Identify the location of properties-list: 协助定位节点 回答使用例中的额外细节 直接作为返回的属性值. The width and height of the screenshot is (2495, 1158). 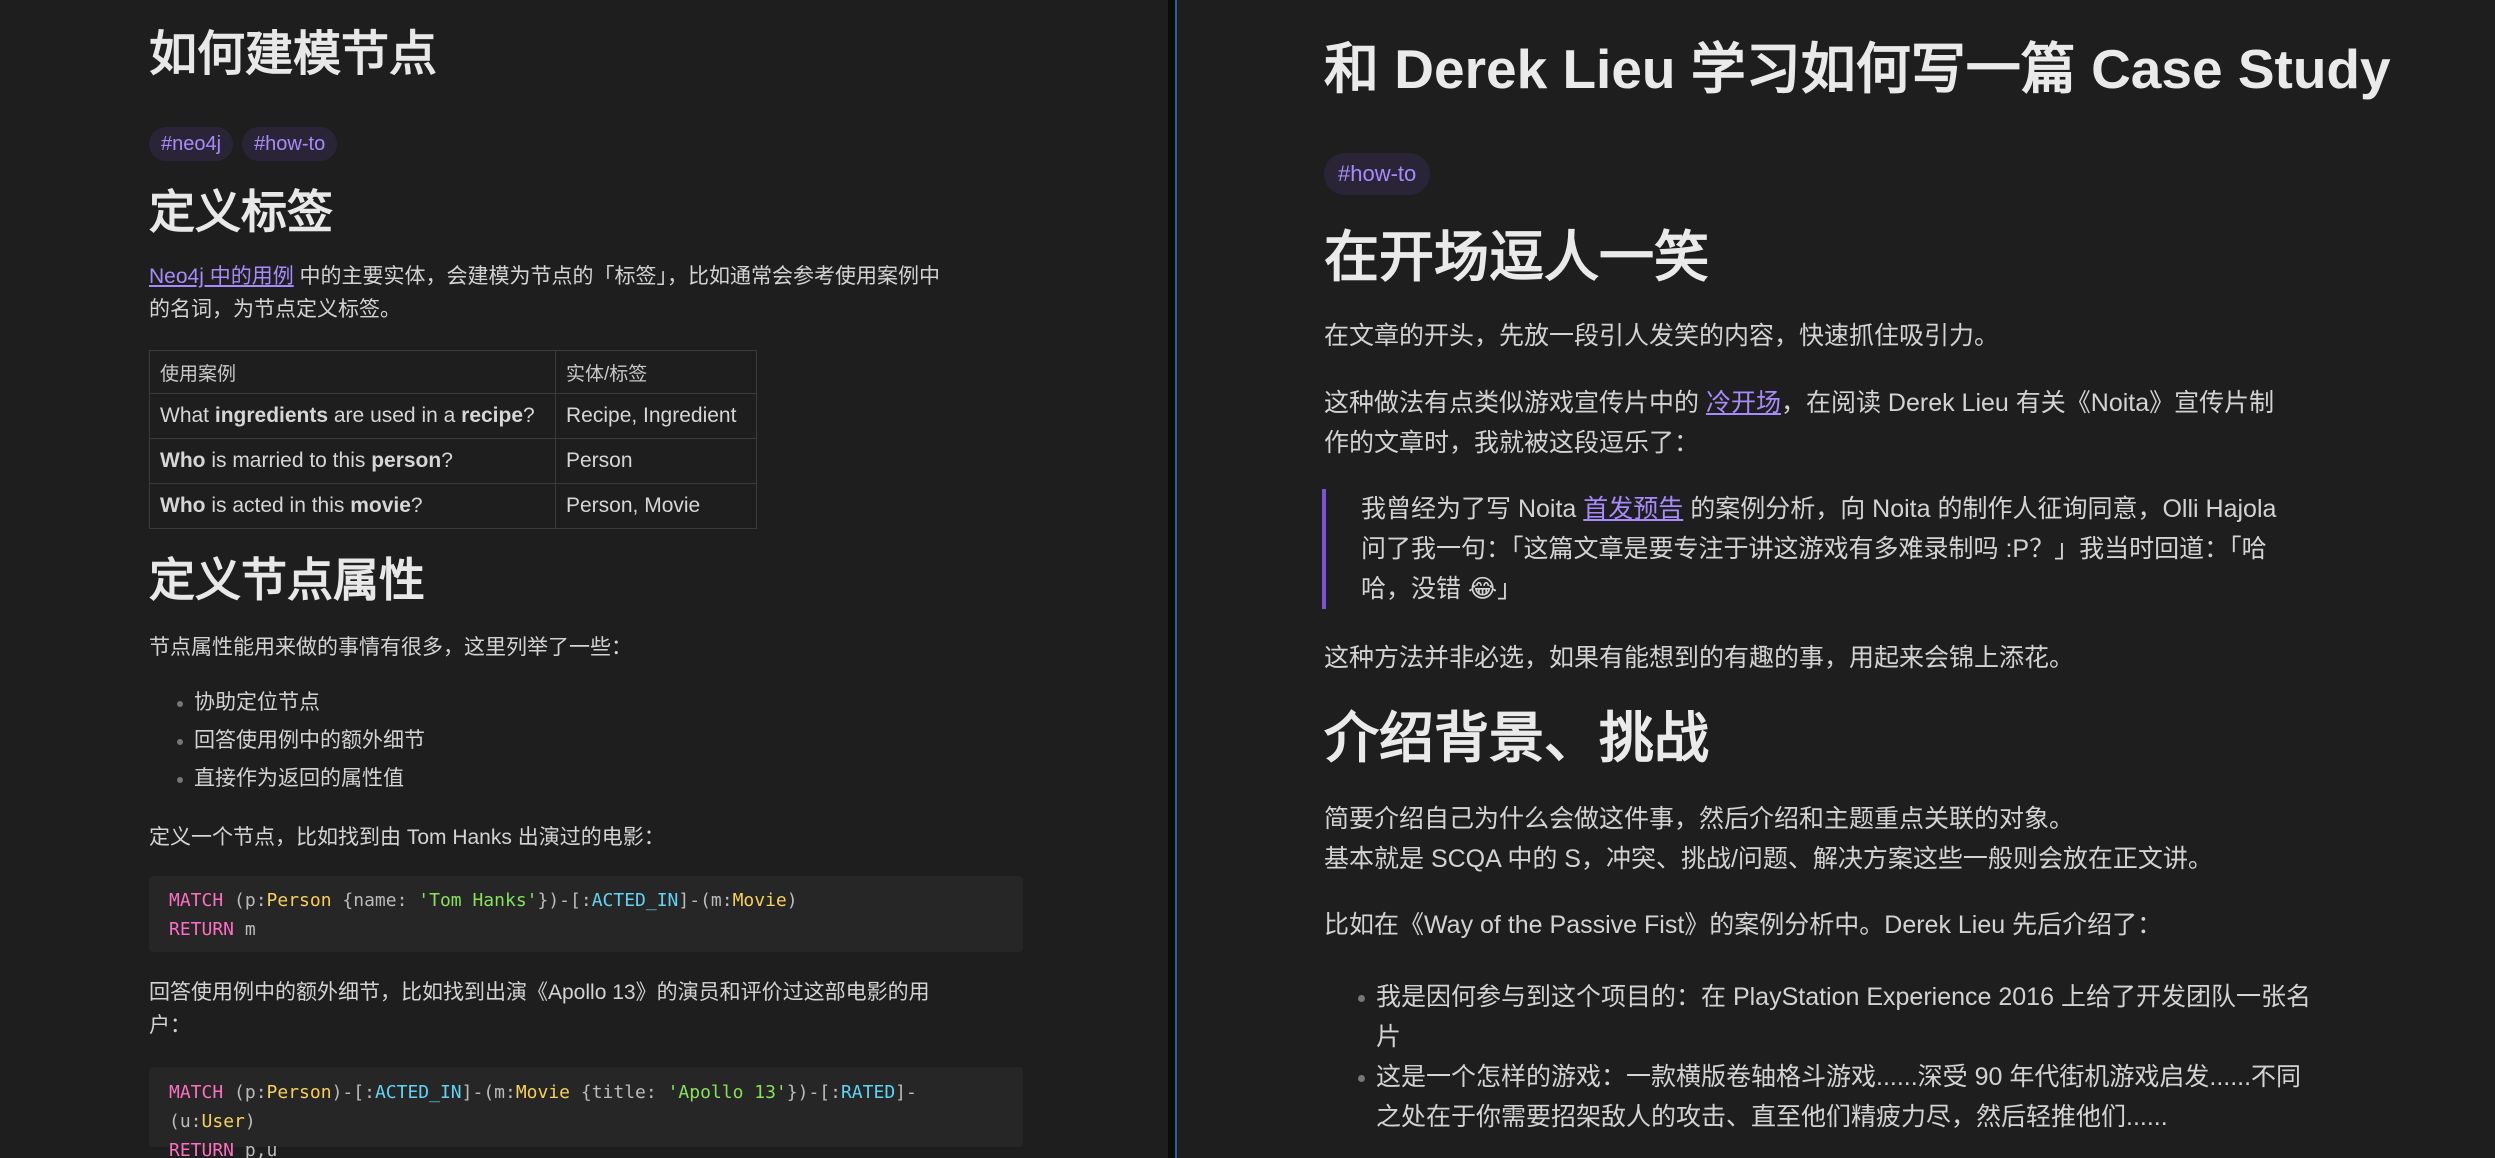
(586, 741).